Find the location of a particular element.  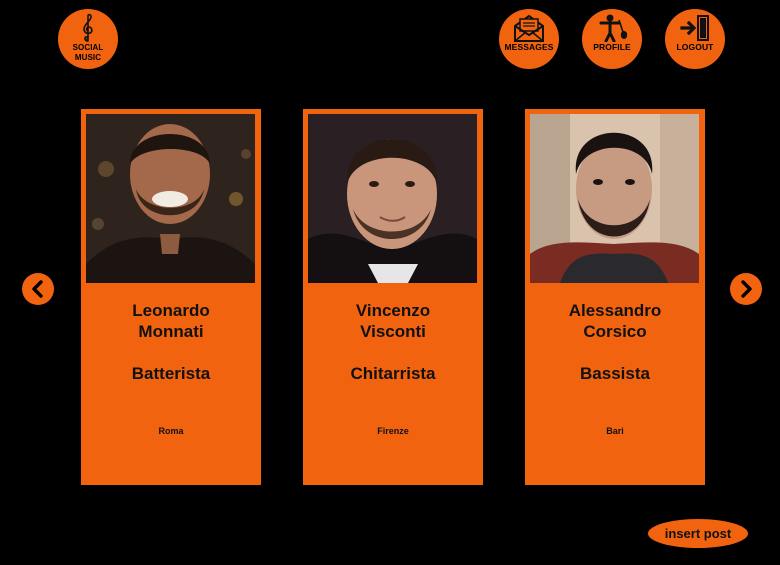

musician-name: Vincenzo Visconti is located at coordinates (393, 321).